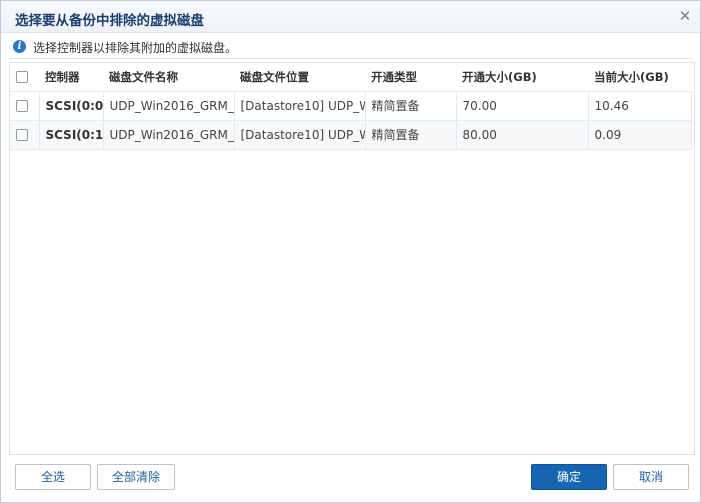  I want to click on clear-all-button: 全部清除, so click(136, 477).